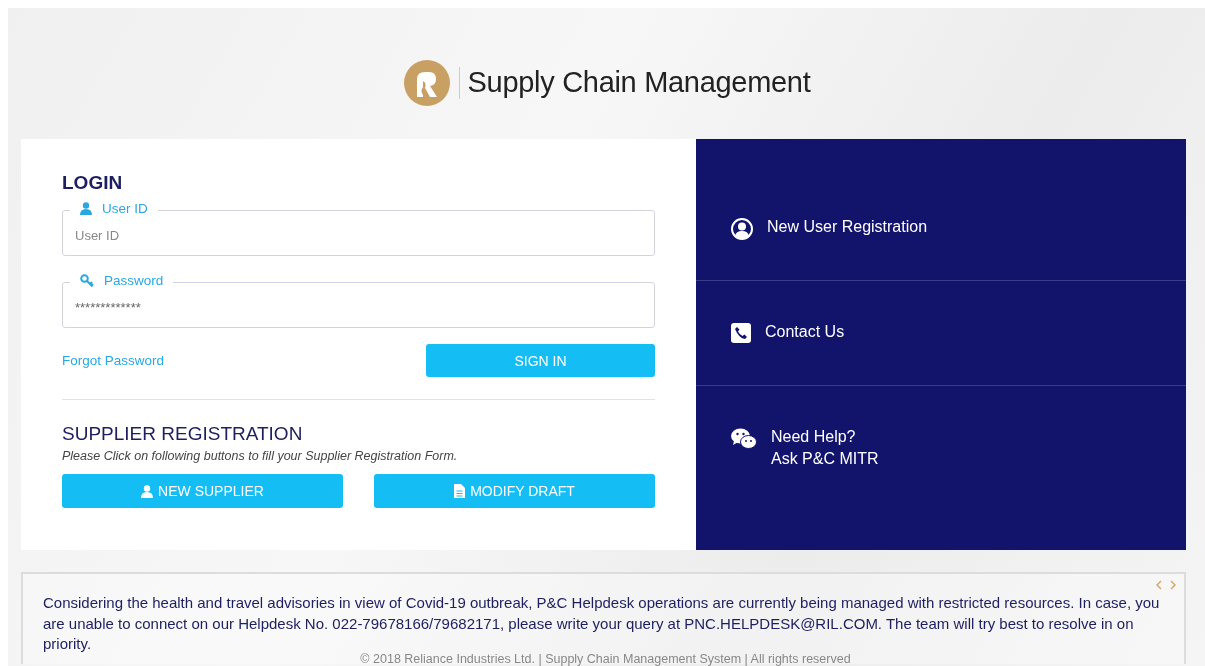 This screenshot has width=1205, height=666. I want to click on notice-text: Considering the health and travel advisories in view of Covid-19 outbreak, P&C Helpdesk operations are currently being managed with restricted resources. In case, you are unable to connect on our Helpdesk No. 022-79678166/79682171, please write your query at PNC.HELPDESK@RIL.COM. The team will try best to resolve in on priority., so click(602, 623).